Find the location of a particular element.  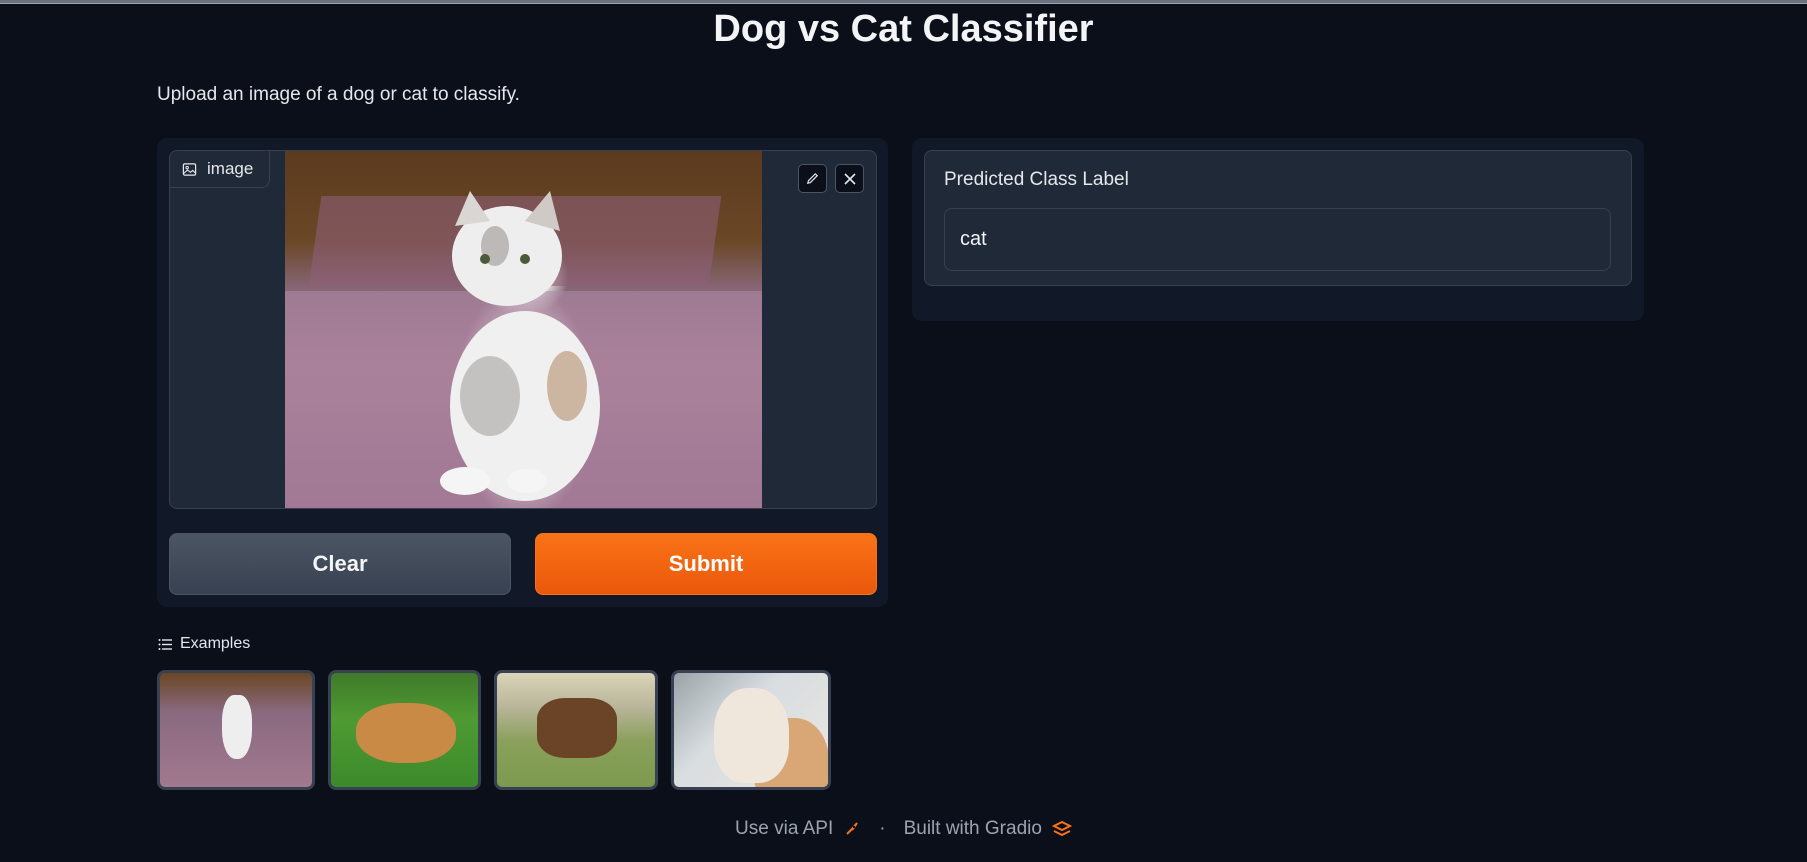

examples-heading: Examples is located at coordinates (215, 643).